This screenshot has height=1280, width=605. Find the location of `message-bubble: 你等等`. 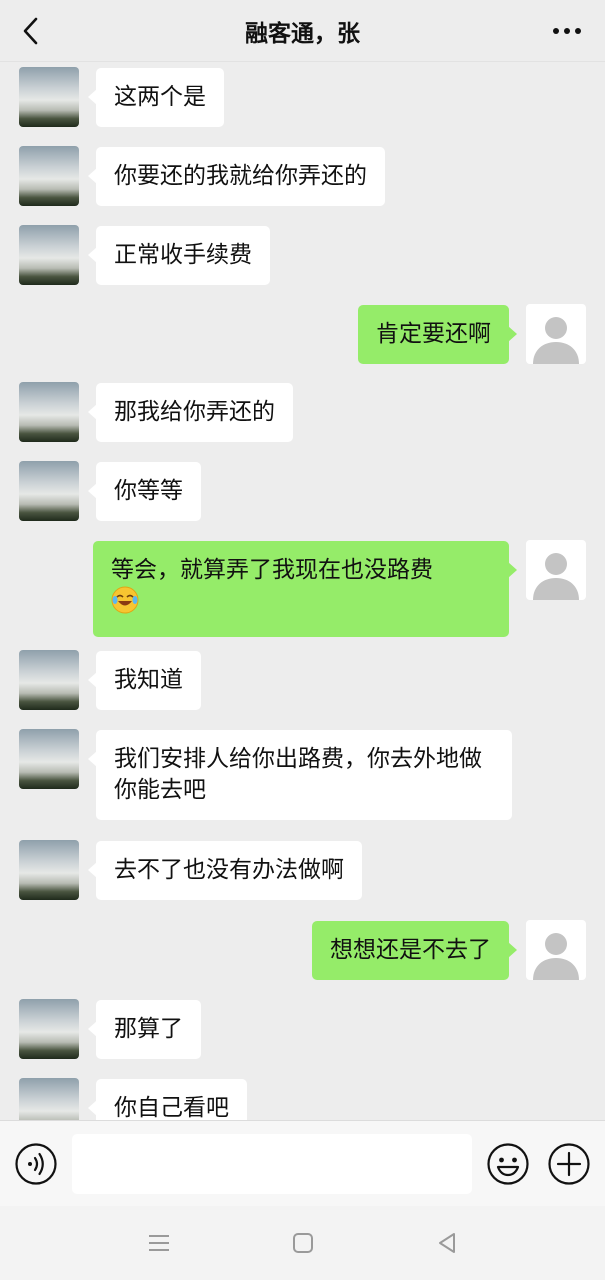

message-bubble: 你等等 is located at coordinates (144, 491).